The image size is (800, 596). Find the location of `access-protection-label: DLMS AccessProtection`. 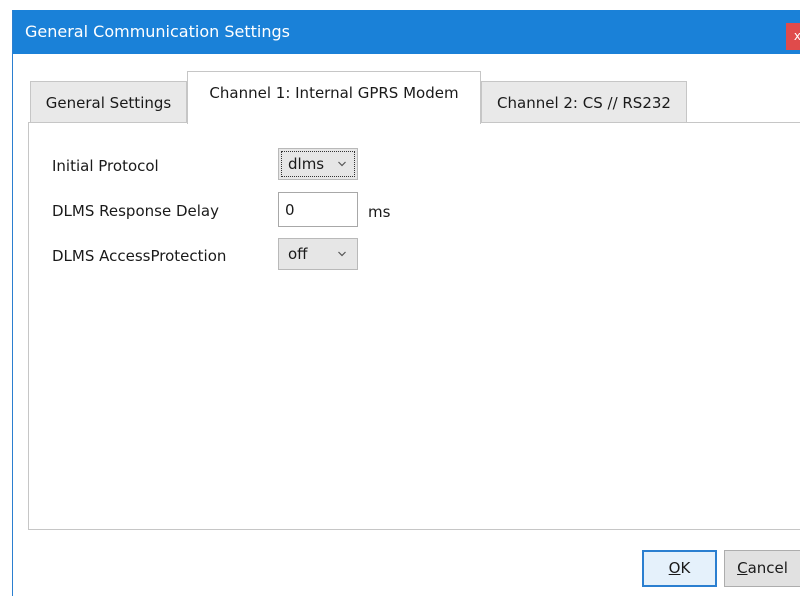

access-protection-label: DLMS AccessProtection is located at coordinates (139, 256).